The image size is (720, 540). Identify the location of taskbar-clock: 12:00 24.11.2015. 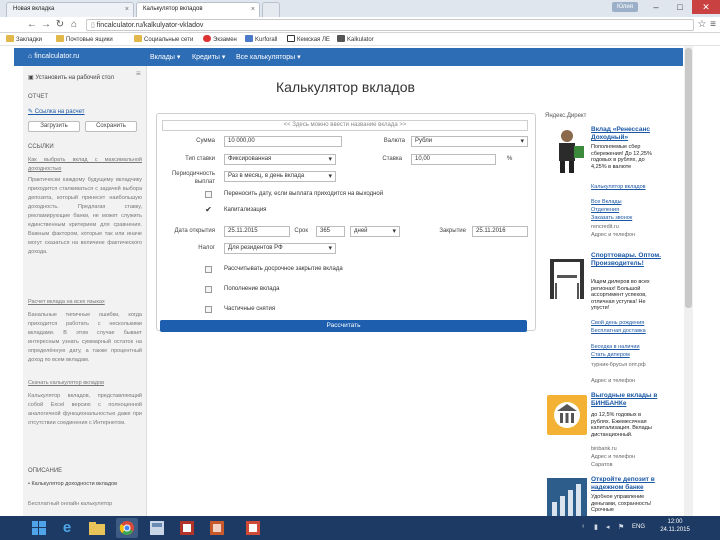
(675, 526).